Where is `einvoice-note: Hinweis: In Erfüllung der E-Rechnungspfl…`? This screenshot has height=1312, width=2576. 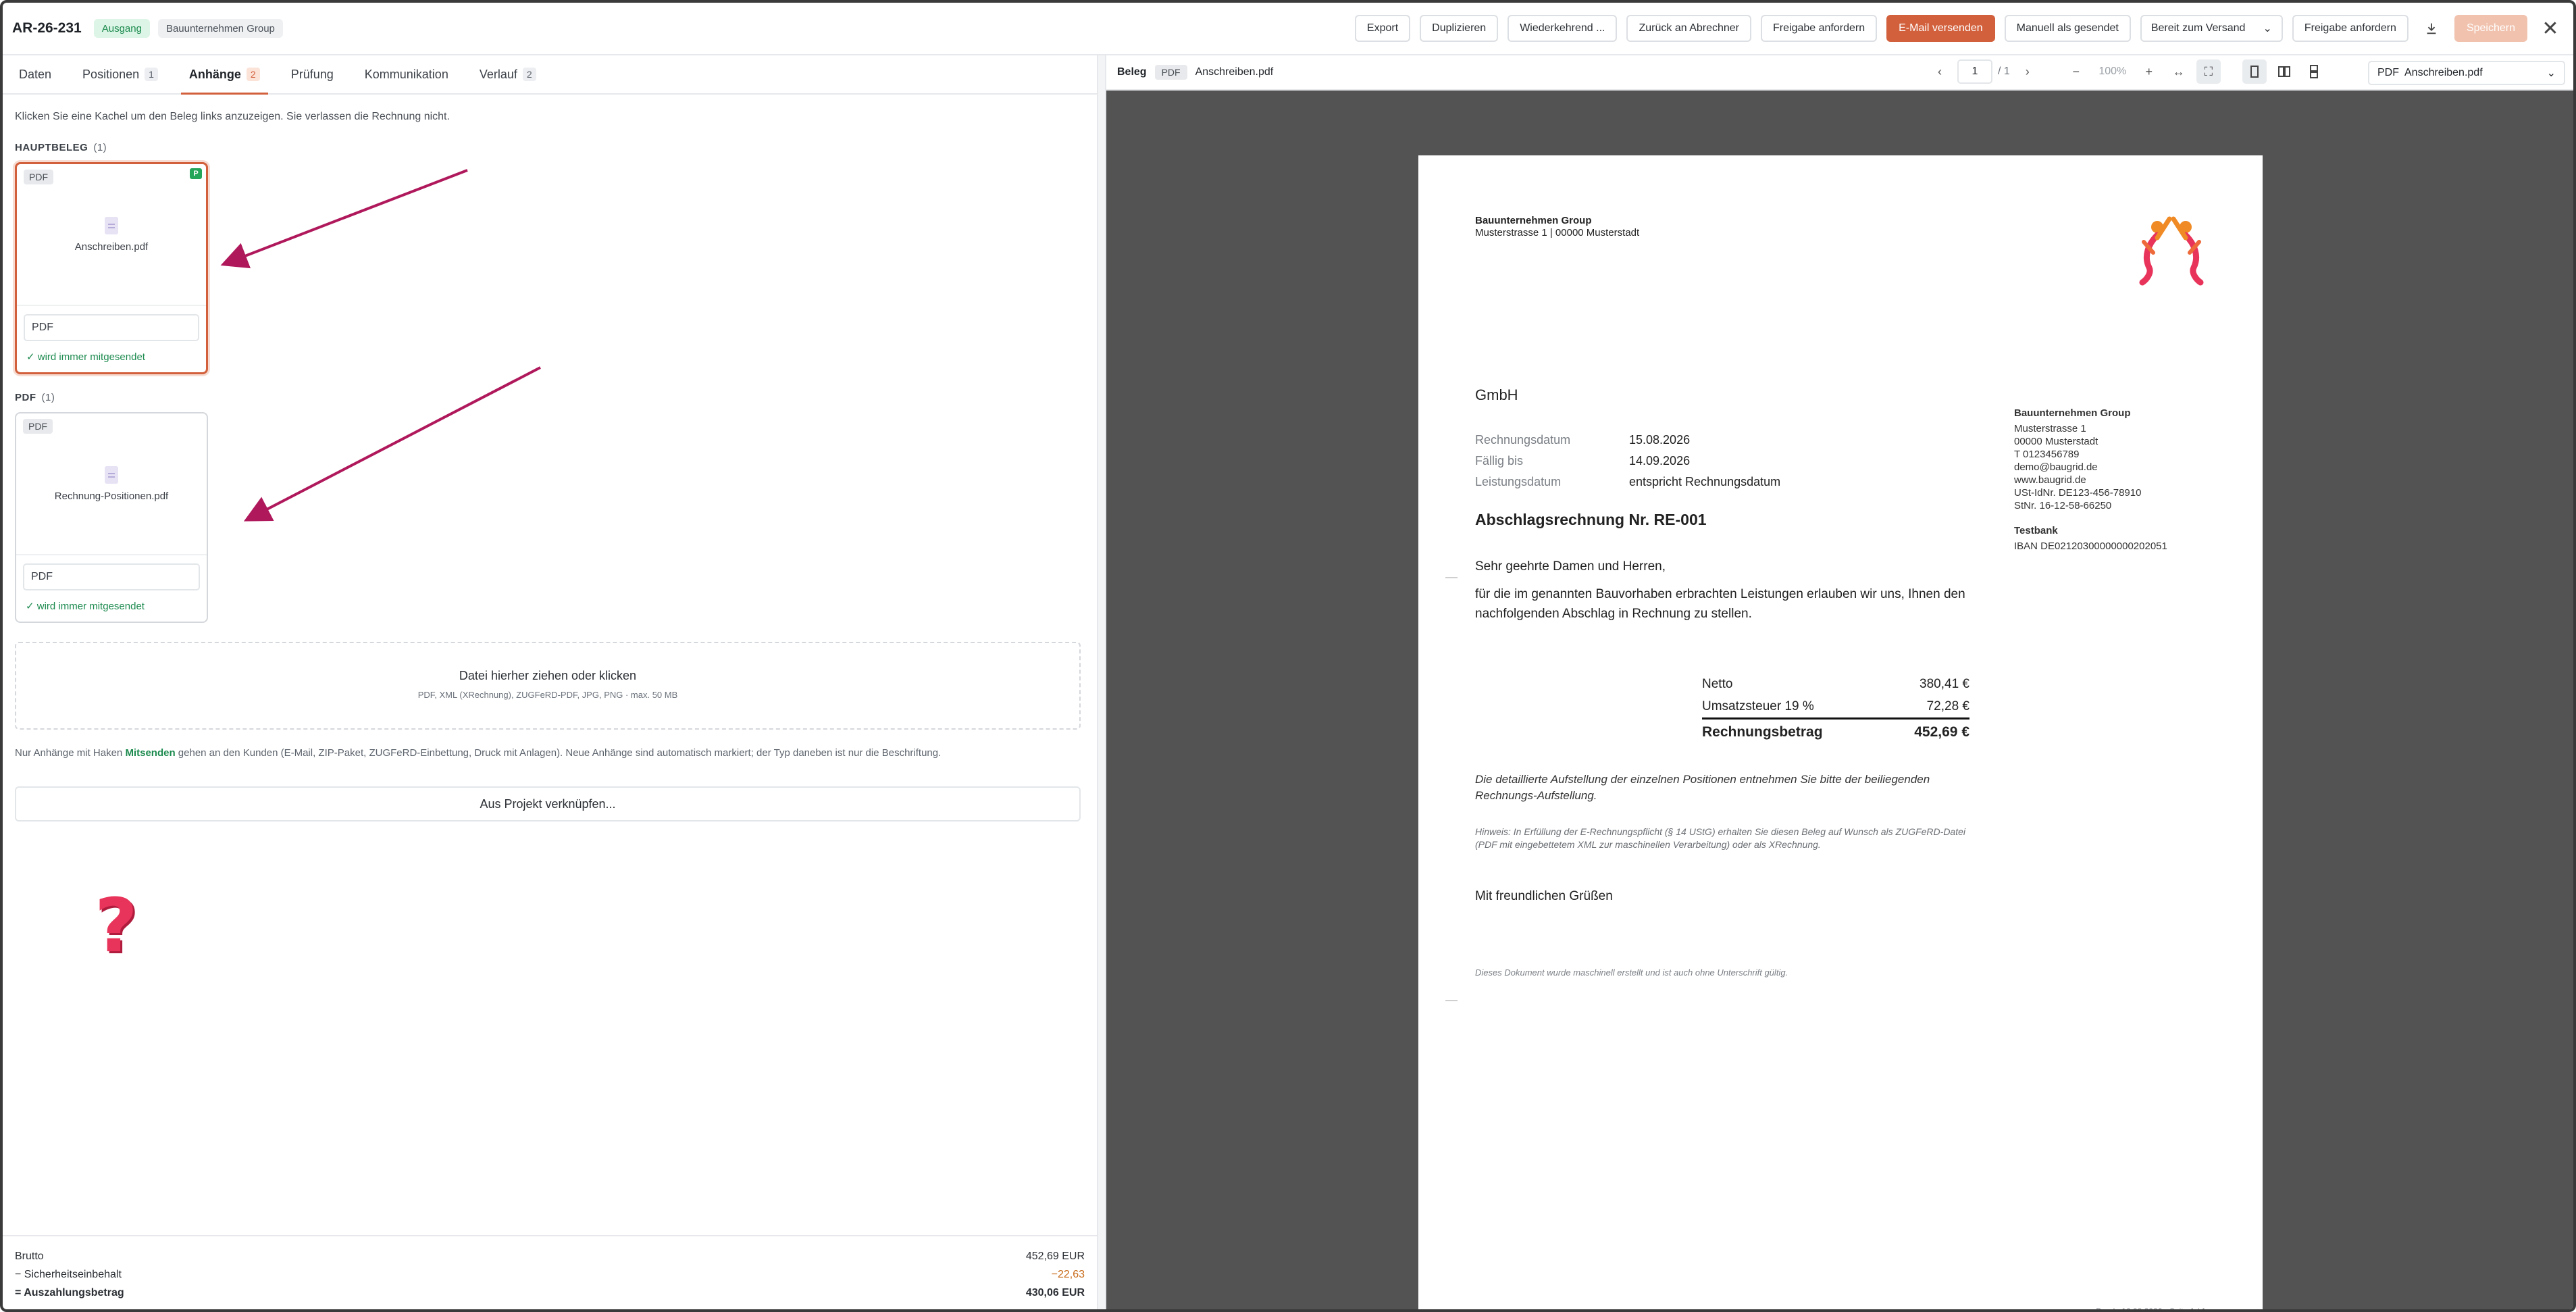
einvoice-note: Hinweis: In Erfüllung der E-Rechnungspfl… is located at coordinates (1720, 838).